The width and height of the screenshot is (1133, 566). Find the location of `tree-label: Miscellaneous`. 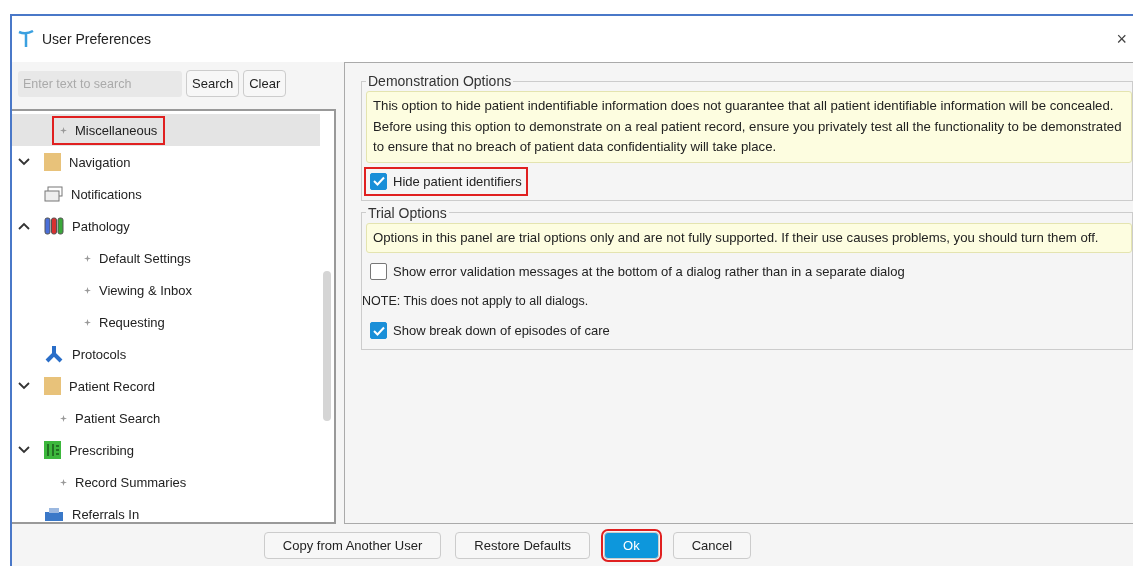

tree-label: Miscellaneous is located at coordinates (116, 130).